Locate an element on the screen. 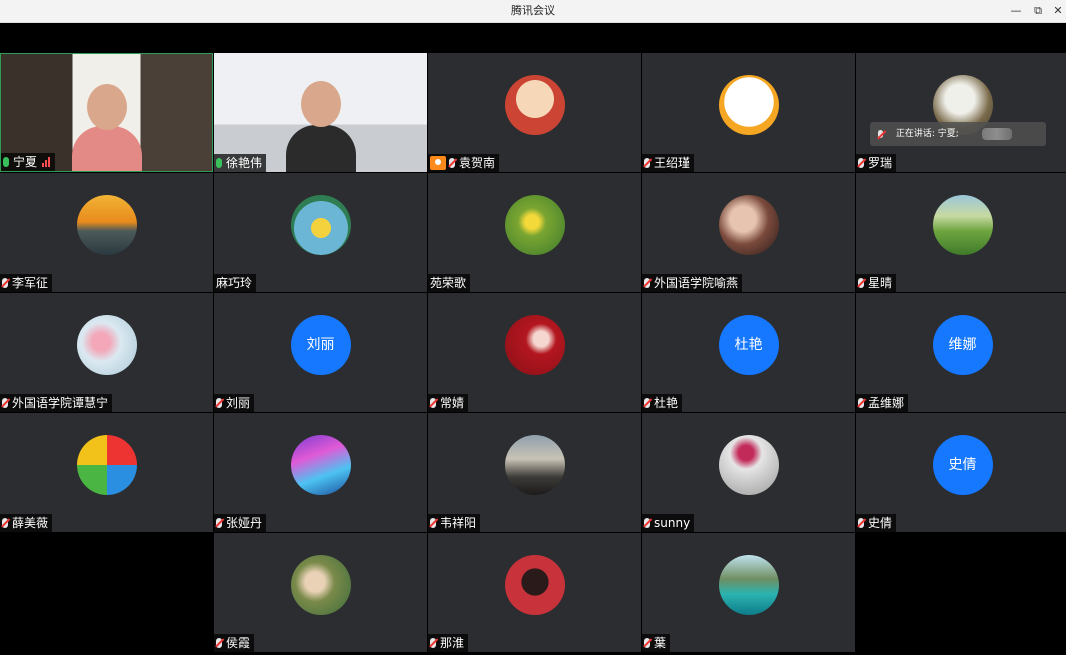 The image size is (1066, 655). participant-nameplate: 袁贺南 is located at coordinates (464, 163).